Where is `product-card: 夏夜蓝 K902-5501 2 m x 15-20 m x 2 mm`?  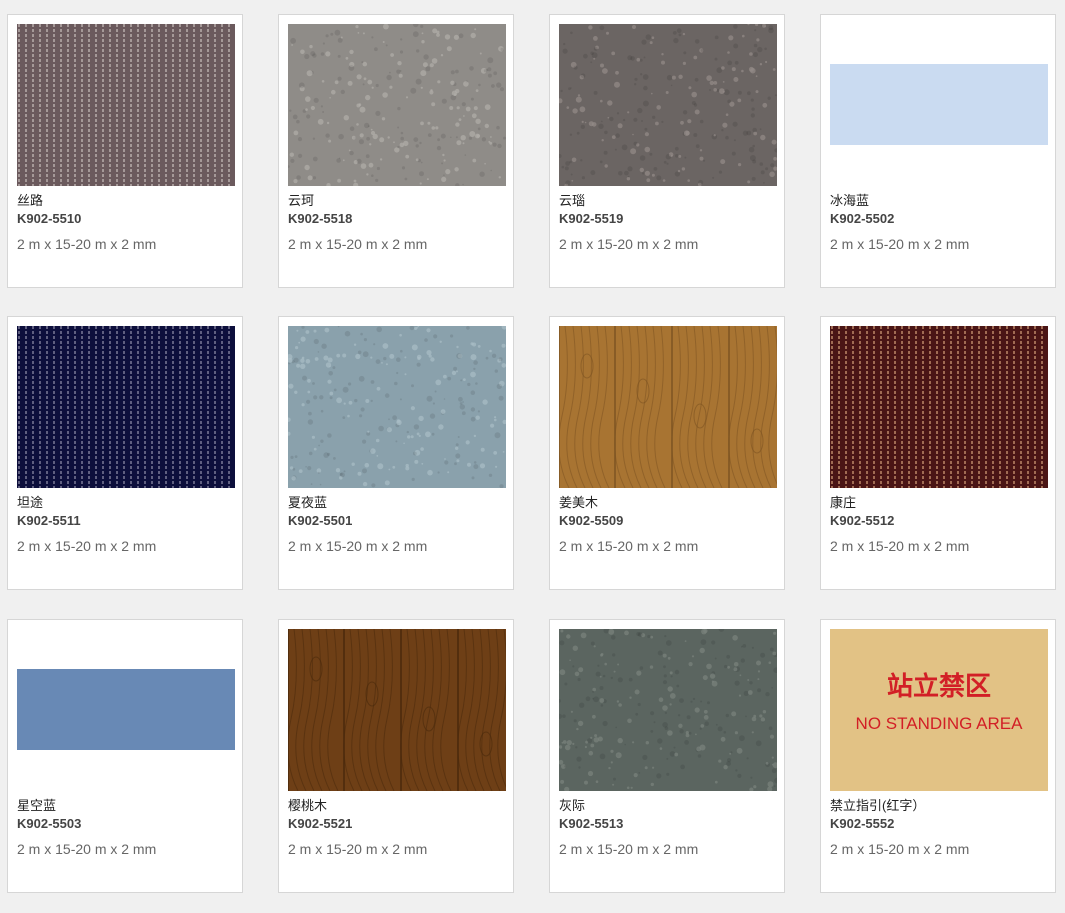 product-card: 夏夜蓝 K902-5501 2 m x 15-20 m x 2 mm is located at coordinates (396, 453).